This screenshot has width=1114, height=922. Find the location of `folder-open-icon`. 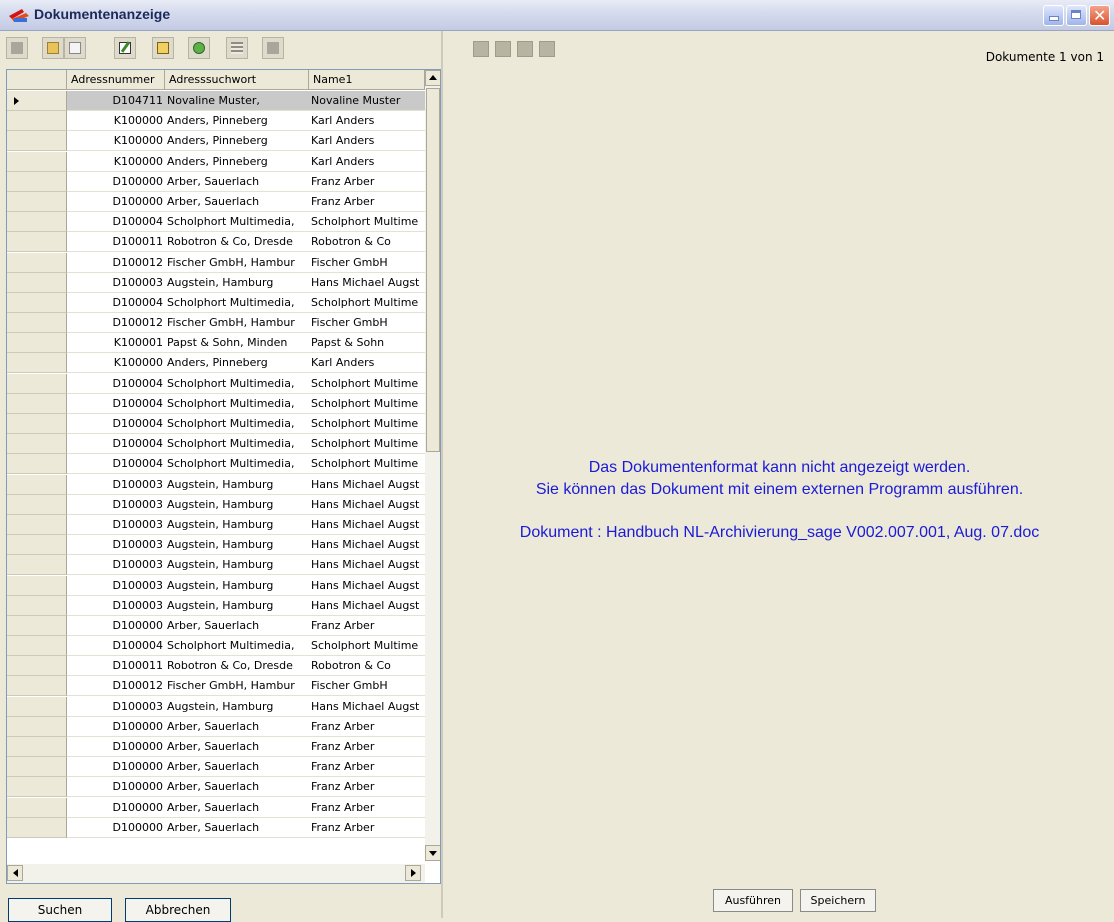

folder-open-icon is located at coordinates (53, 48).